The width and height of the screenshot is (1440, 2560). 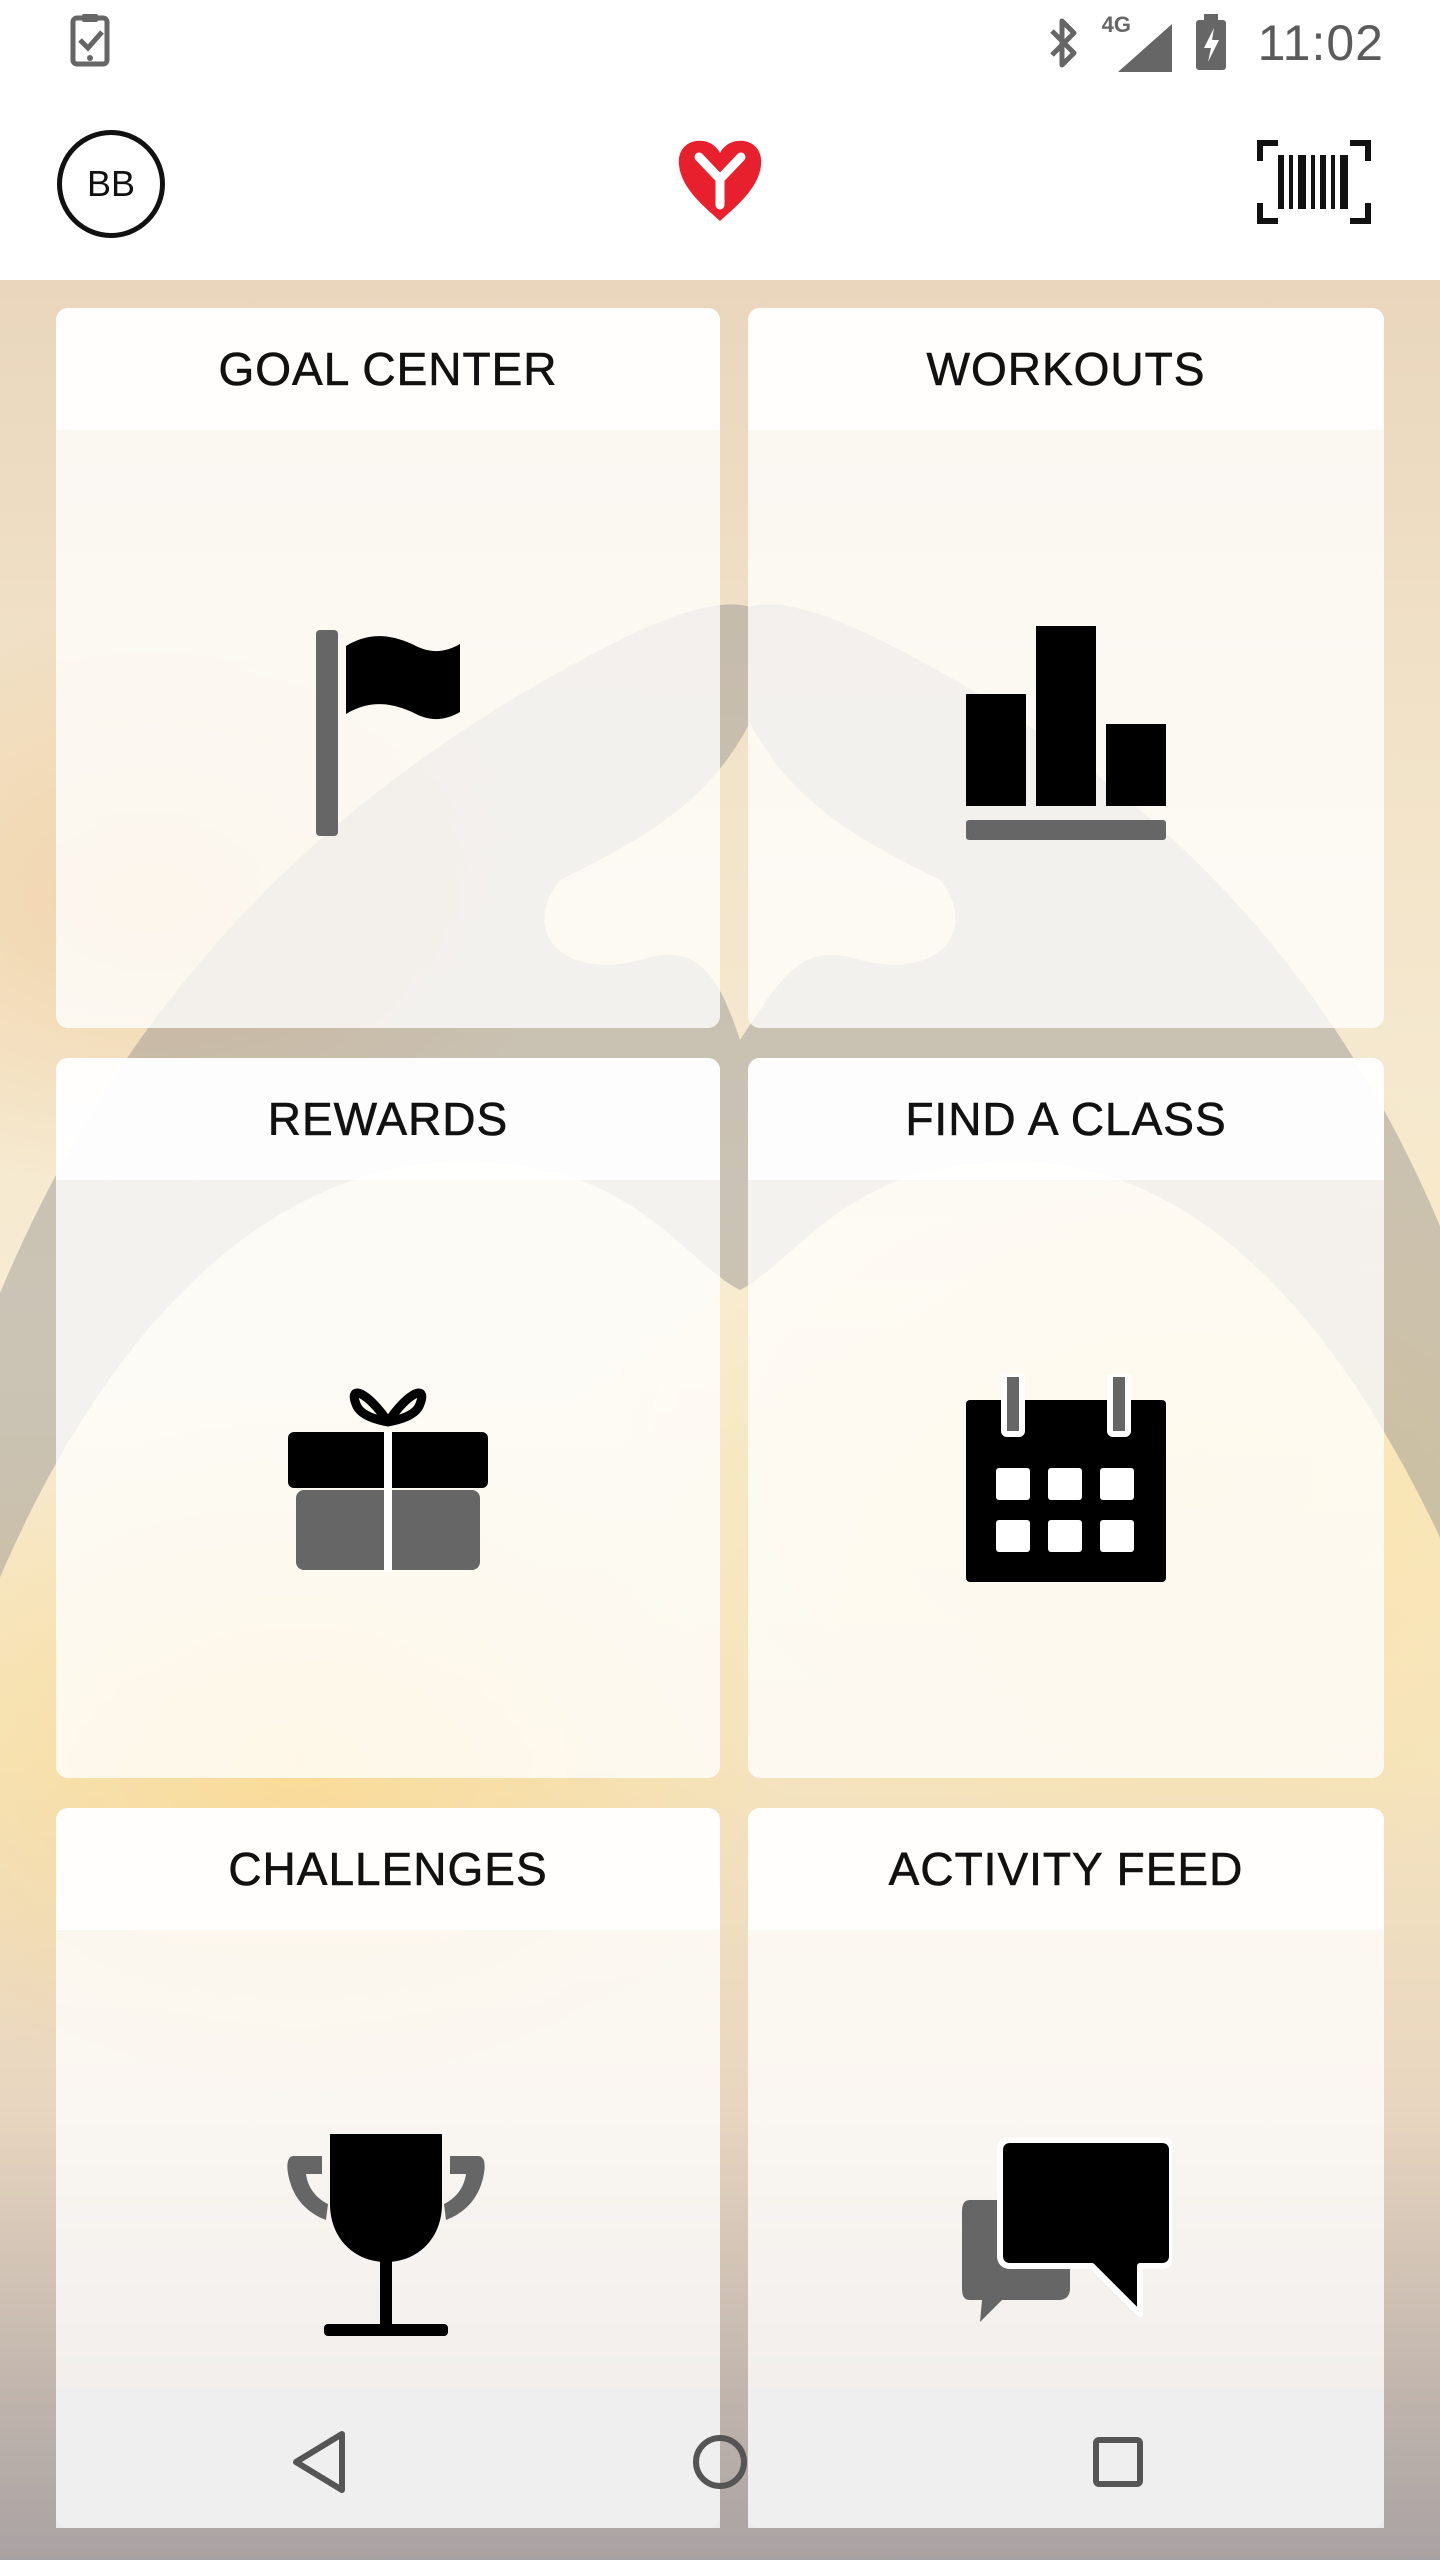 I want to click on tile-header: FIND A CLASS, so click(x=1066, y=1119).